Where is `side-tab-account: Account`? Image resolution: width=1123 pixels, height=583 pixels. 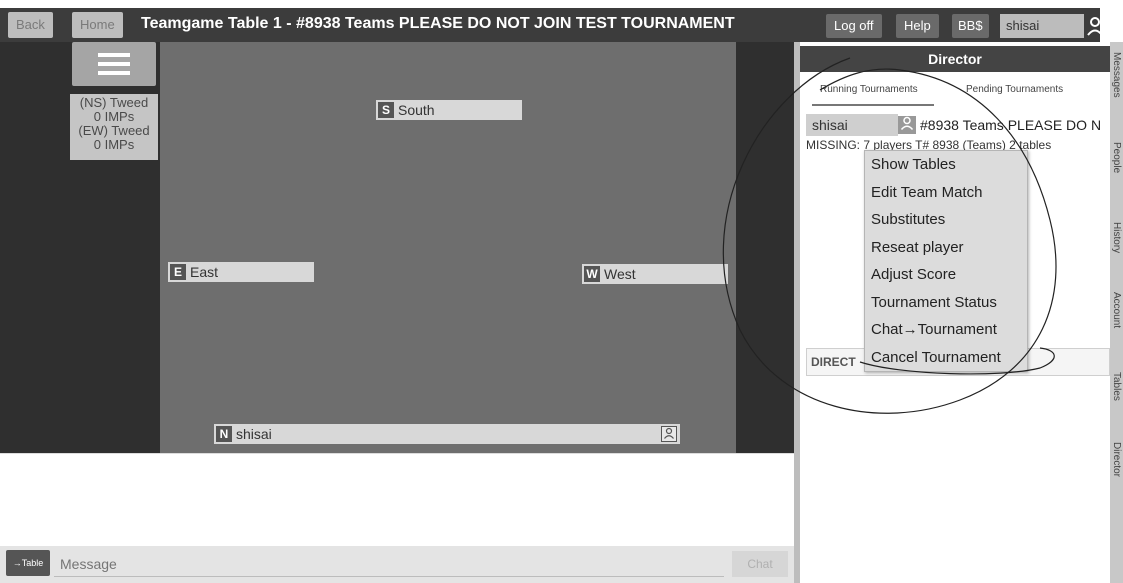 side-tab-account: Account is located at coordinates (1116, 310).